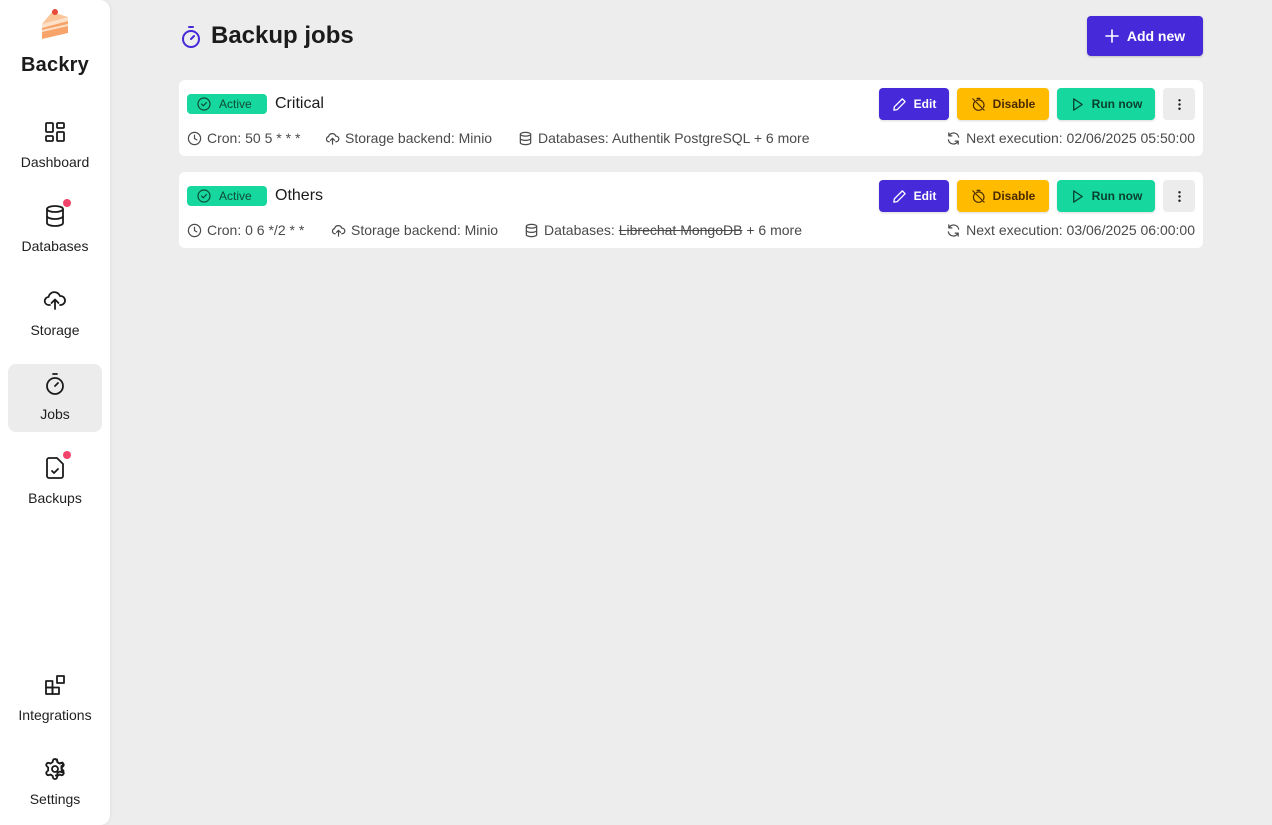  I want to click on sidebar-item-label: Integrations, so click(55, 715).